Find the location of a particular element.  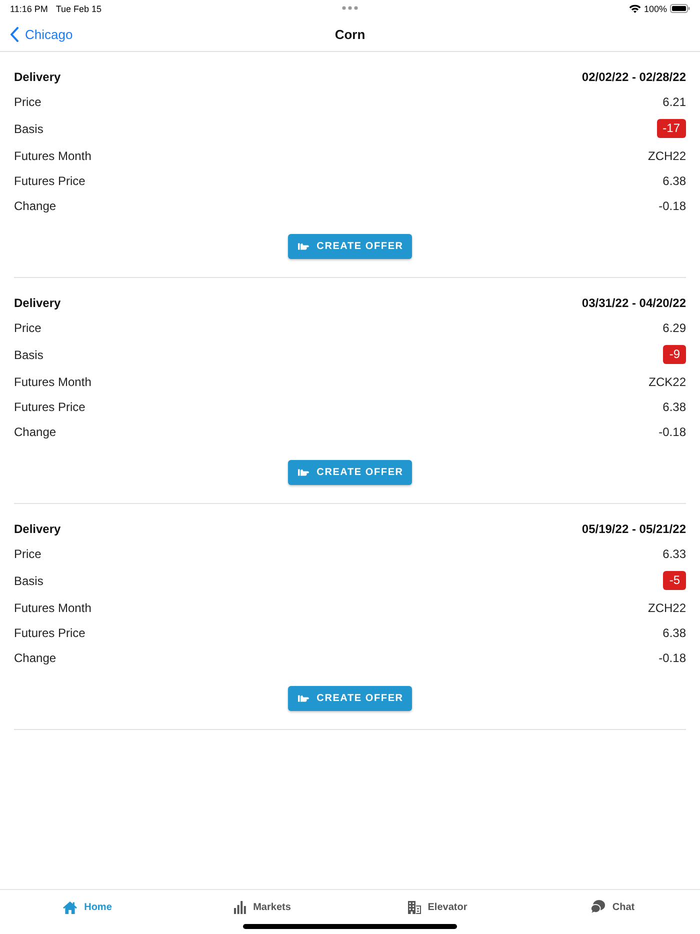

delivery-dates: 02/02/22 - 02/28/22 is located at coordinates (634, 77).